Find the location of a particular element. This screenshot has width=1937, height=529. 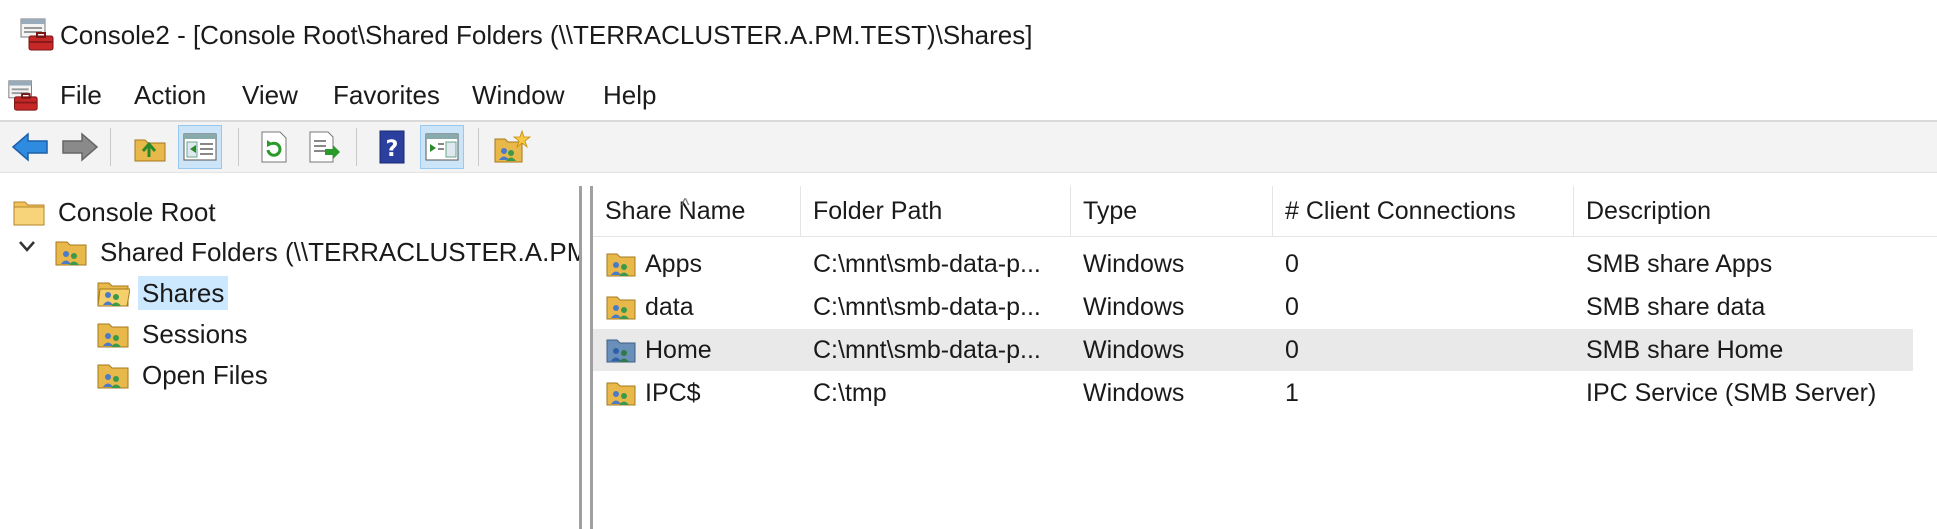

tree-item-shares: Shares is located at coordinates (162, 293).